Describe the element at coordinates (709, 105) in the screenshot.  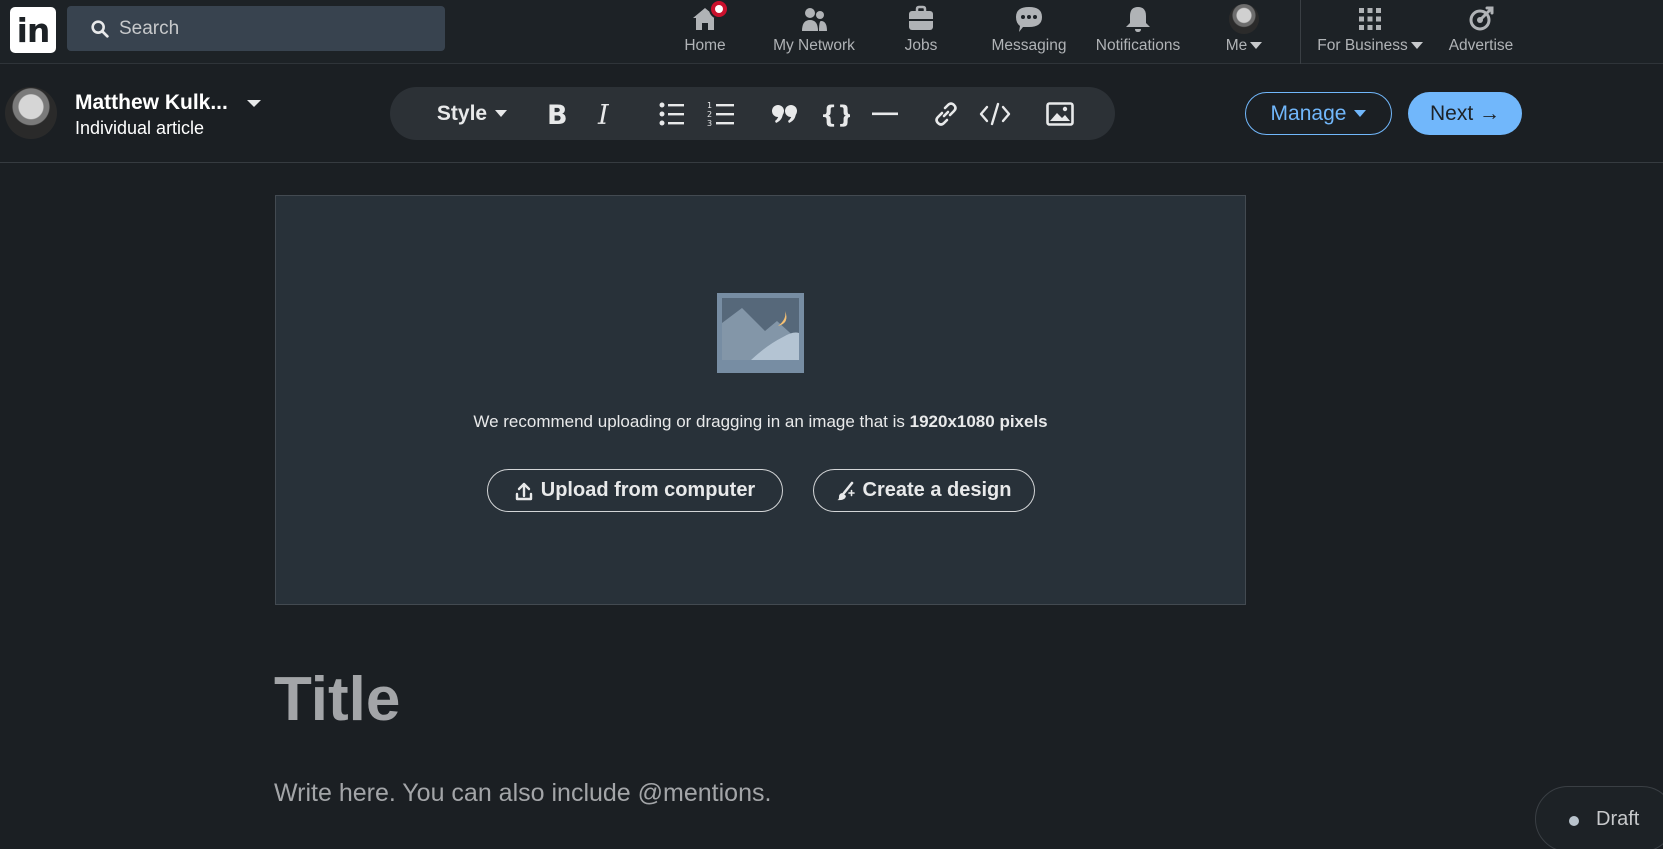
I see `svg-text: 1` at that location.